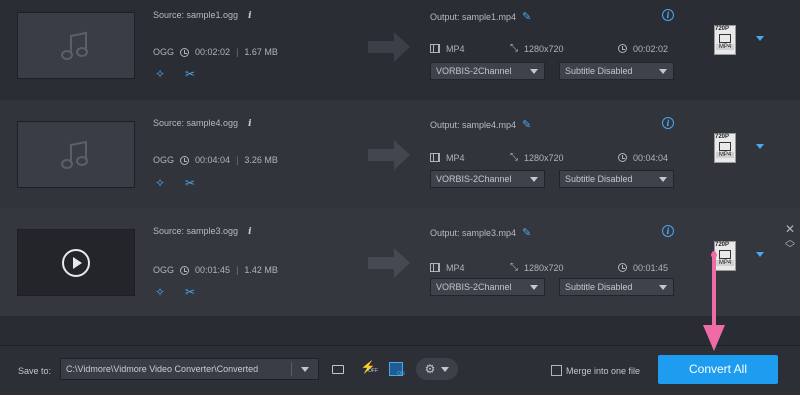  What do you see at coordinates (718, 369) in the screenshot?
I see `convert-all-button: Convert All` at bounding box center [718, 369].